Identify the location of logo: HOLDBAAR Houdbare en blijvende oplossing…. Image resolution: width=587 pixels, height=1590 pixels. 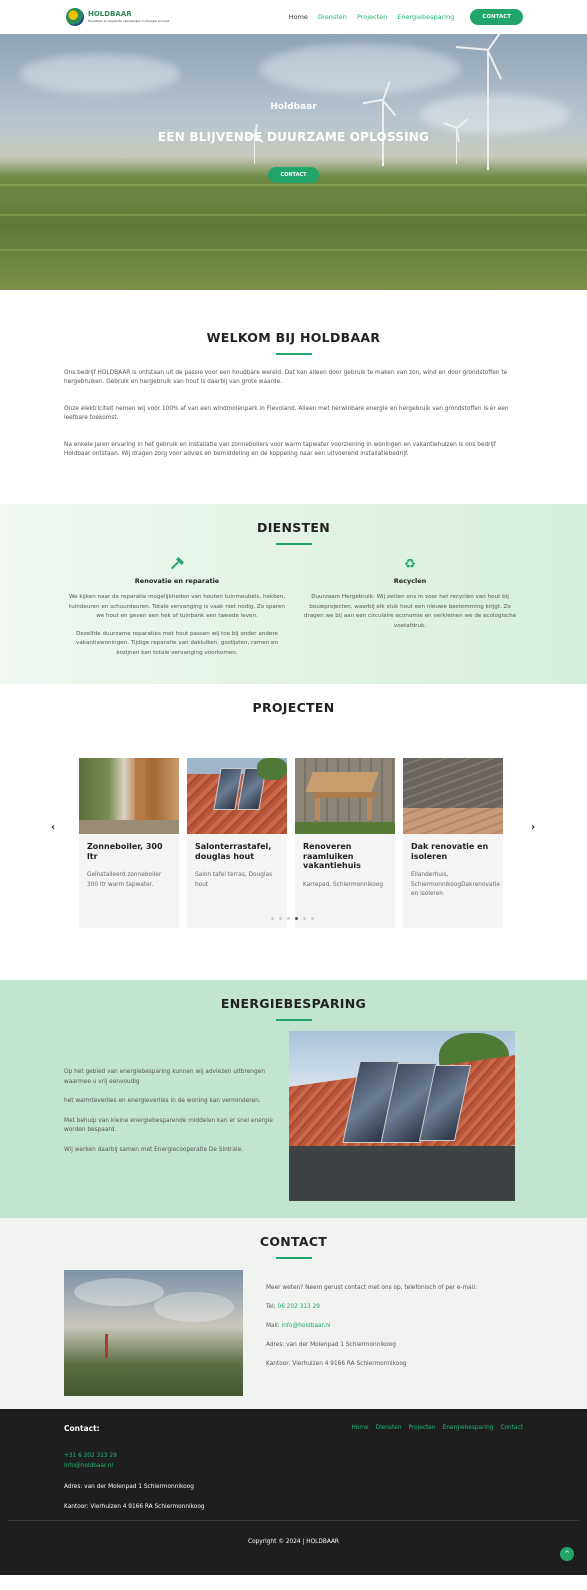
(117, 17).